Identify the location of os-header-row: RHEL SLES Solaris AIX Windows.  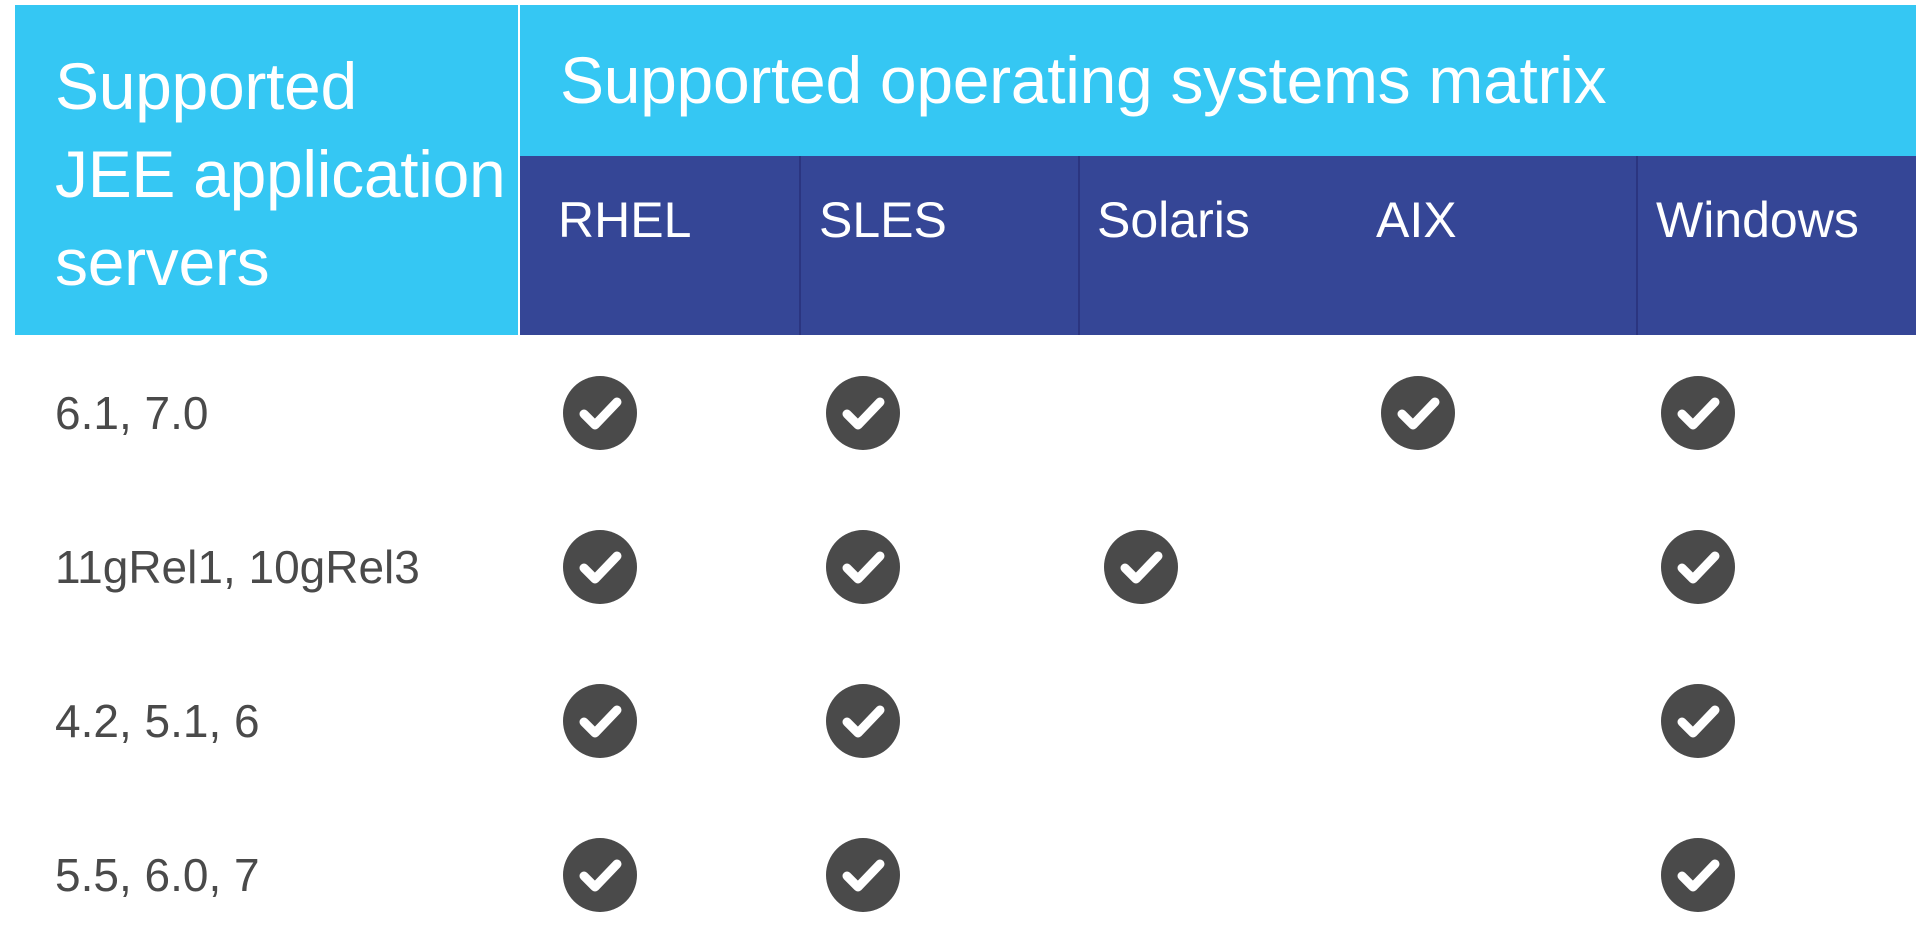
(1218, 245).